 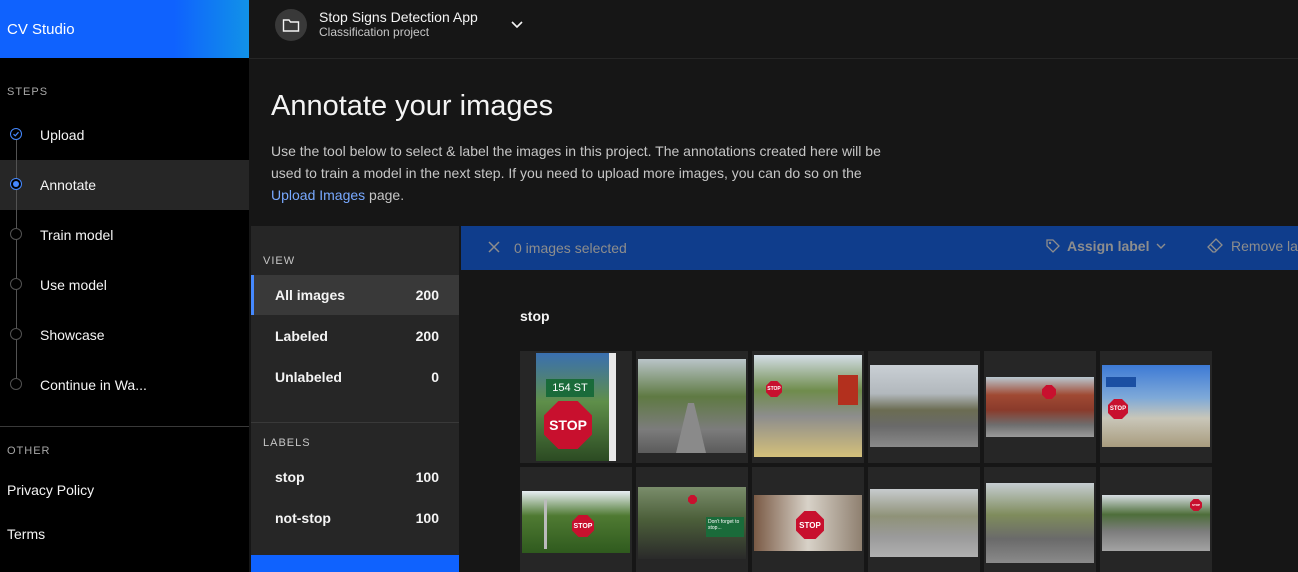 What do you see at coordinates (26, 534) in the screenshot?
I see `terms-link: Terms` at bounding box center [26, 534].